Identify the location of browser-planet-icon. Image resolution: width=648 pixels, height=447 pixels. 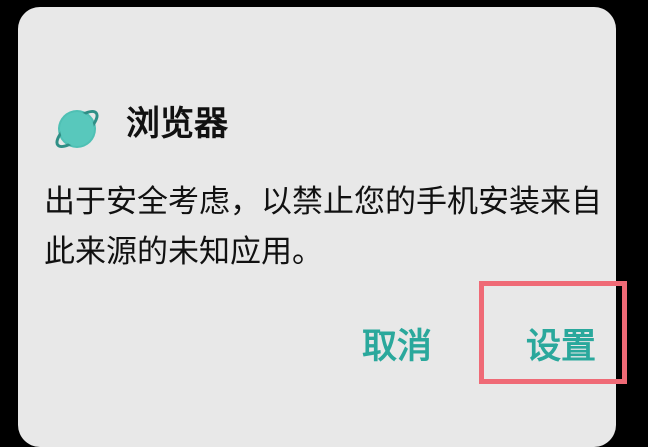
(77, 129).